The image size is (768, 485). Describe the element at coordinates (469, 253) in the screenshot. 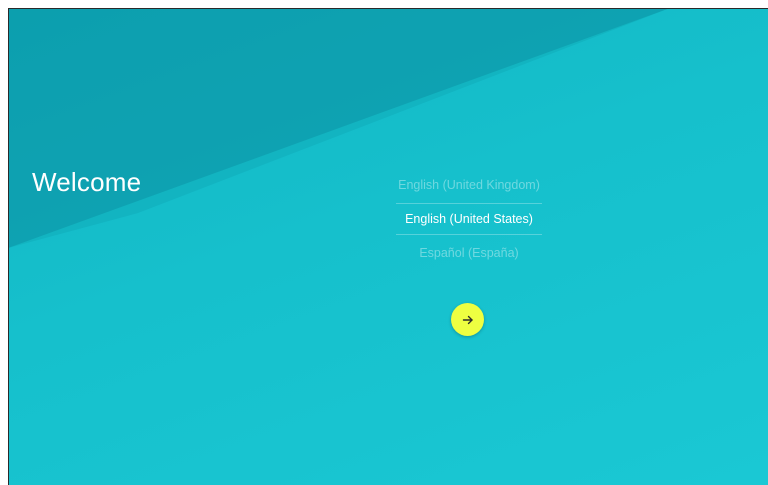

I see `language-option-es-es: Español (España)` at that location.